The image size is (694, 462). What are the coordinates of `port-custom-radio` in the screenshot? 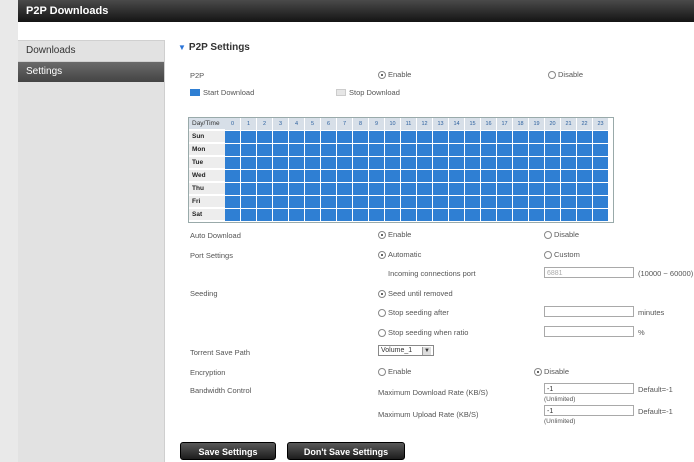 It's located at (548, 254).